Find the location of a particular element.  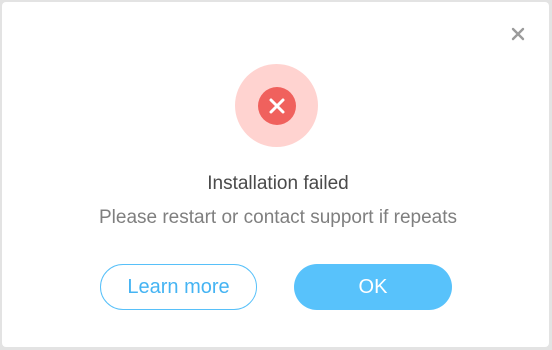

close-icon is located at coordinates (518, 34).